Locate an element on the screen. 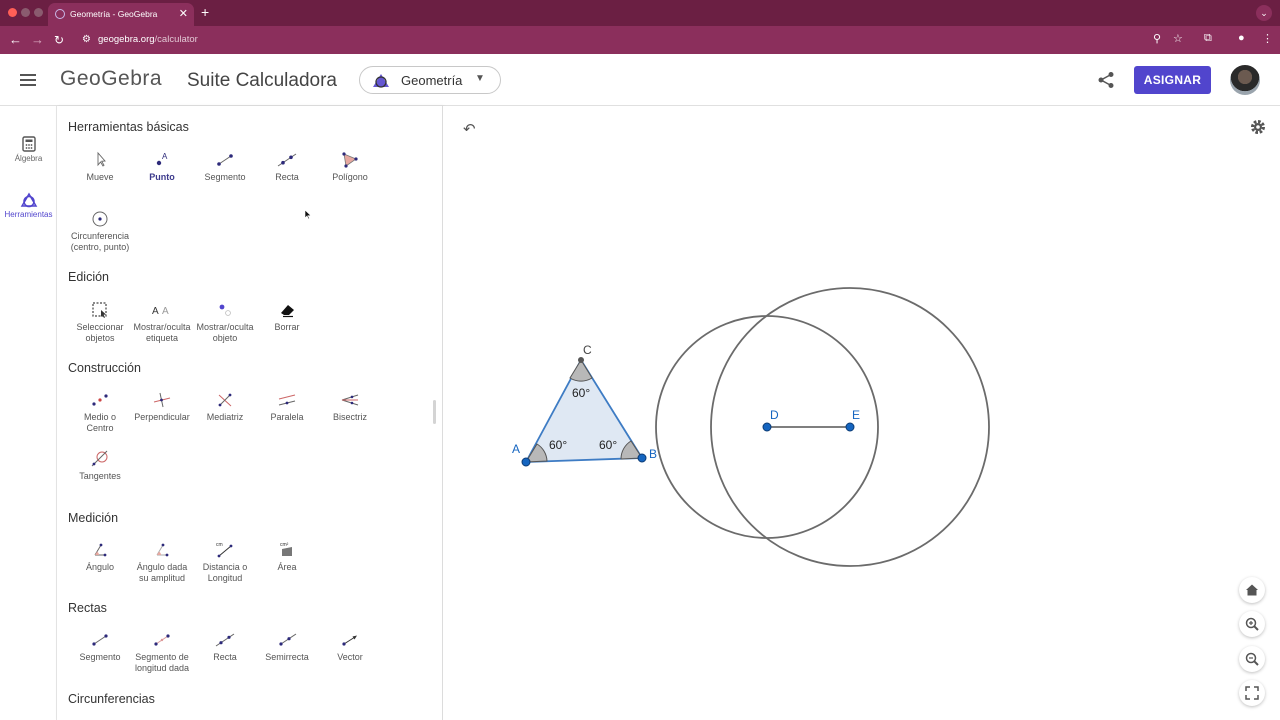  parallel-icon is located at coordinates (287, 400).